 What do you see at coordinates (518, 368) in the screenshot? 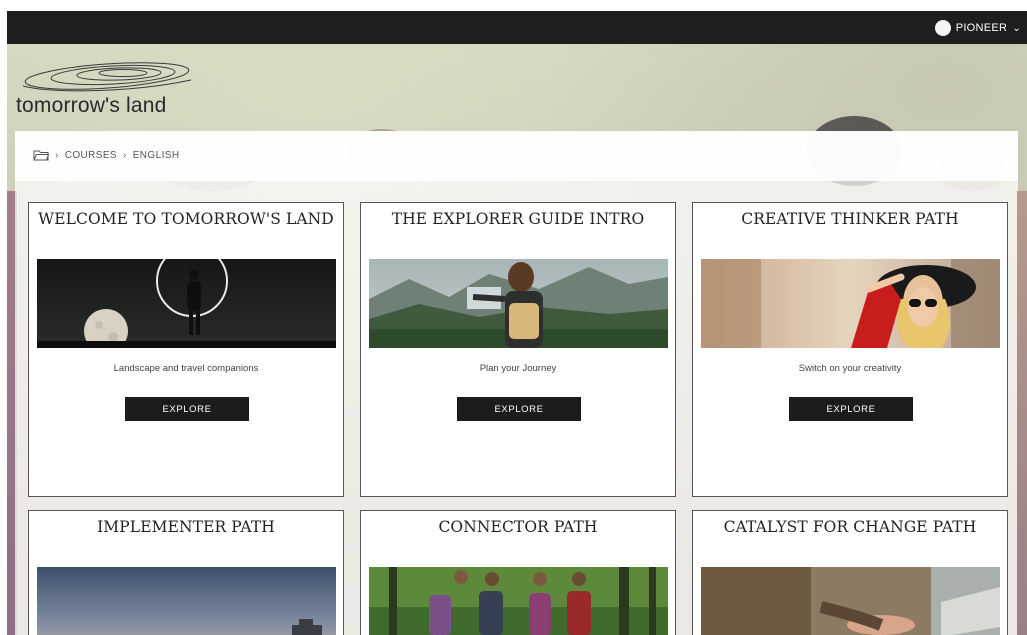
I see `course-description: Plan your Journey` at bounding box center [518, 368].